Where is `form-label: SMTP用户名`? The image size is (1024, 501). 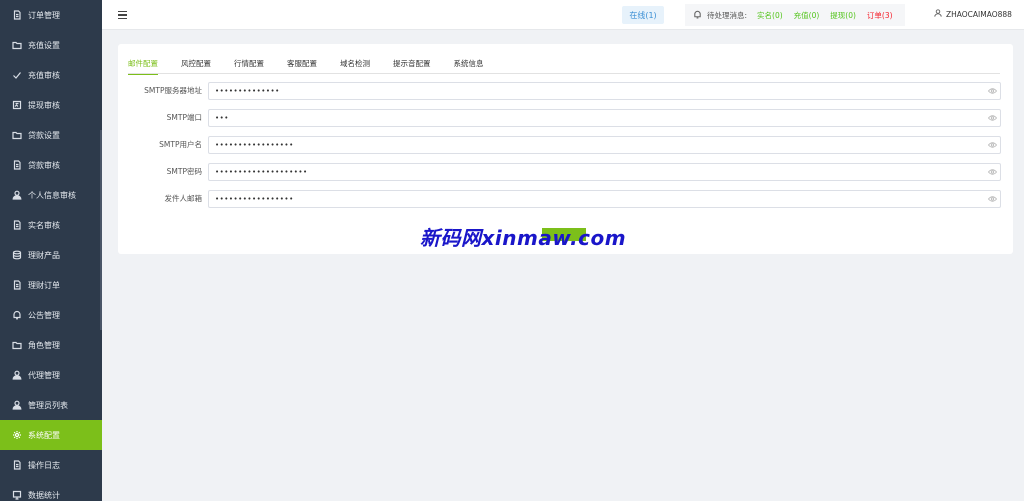 form-label: SMTP用户名 is located at coordinates (180, 144).